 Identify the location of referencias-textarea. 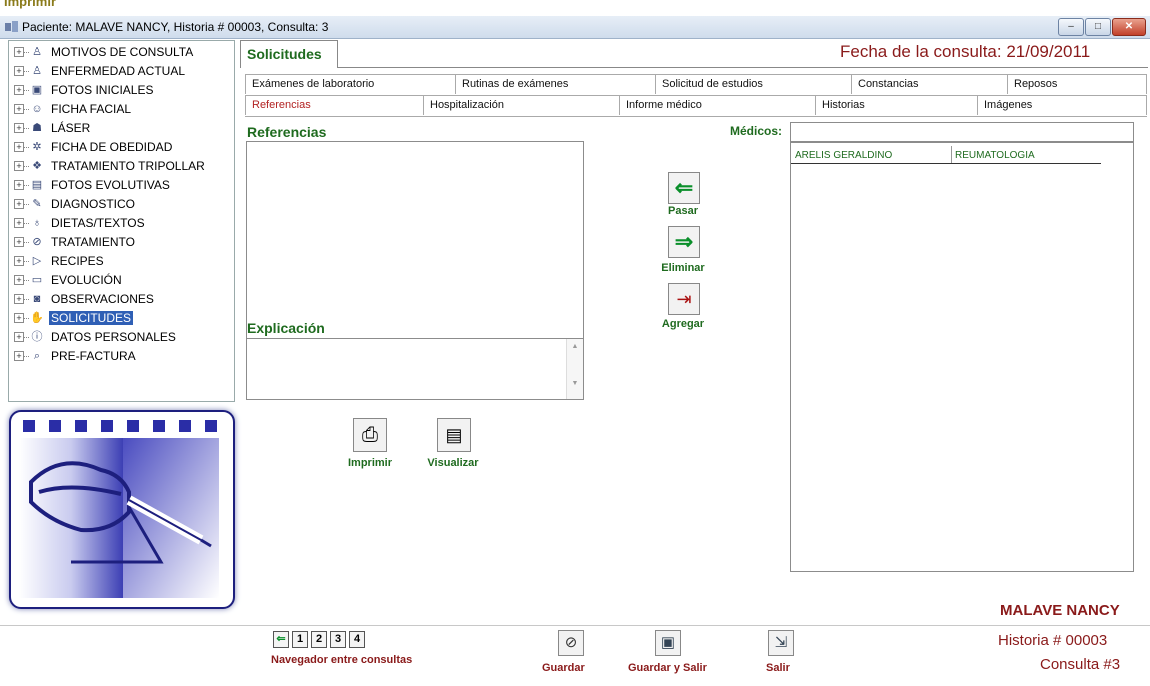
(415, 243).